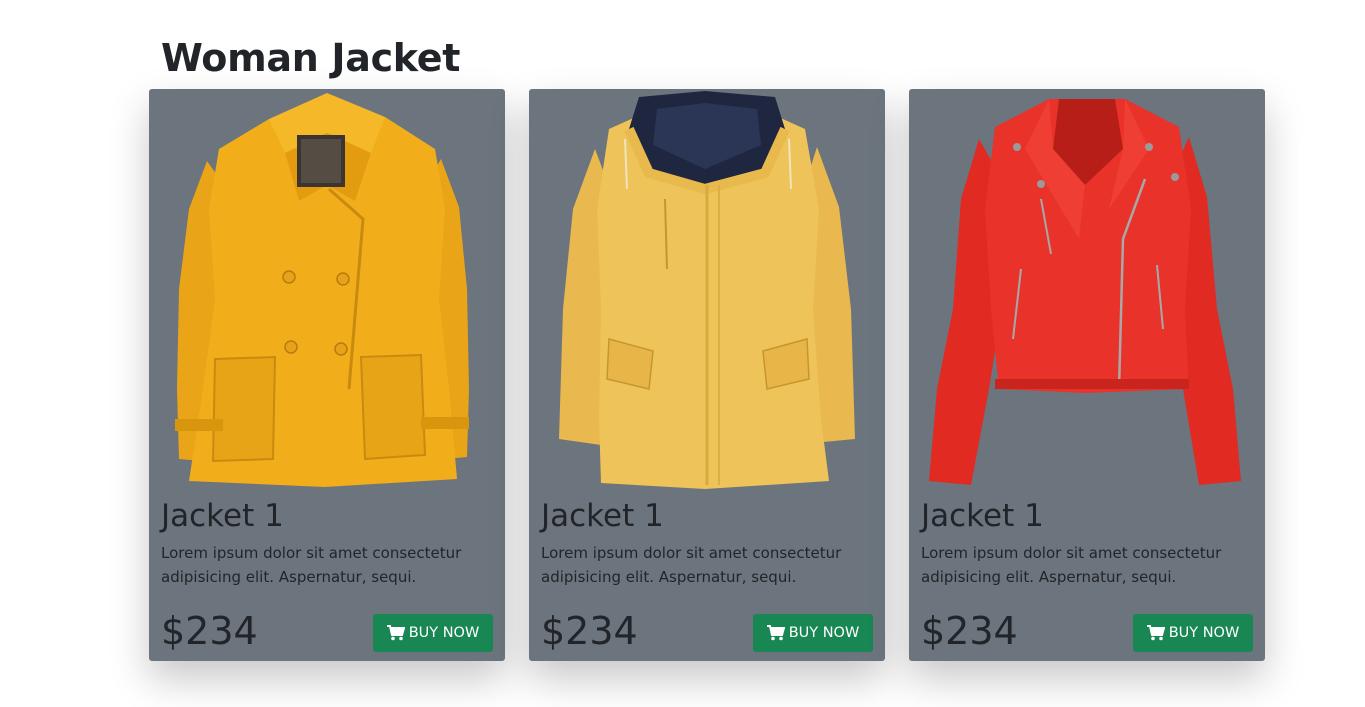 This screenshot has width=1365, height=707. Describe the element at coordinates (1087, 291) in the screenshot. I see `product-image-red-leather-jacket` at that location.